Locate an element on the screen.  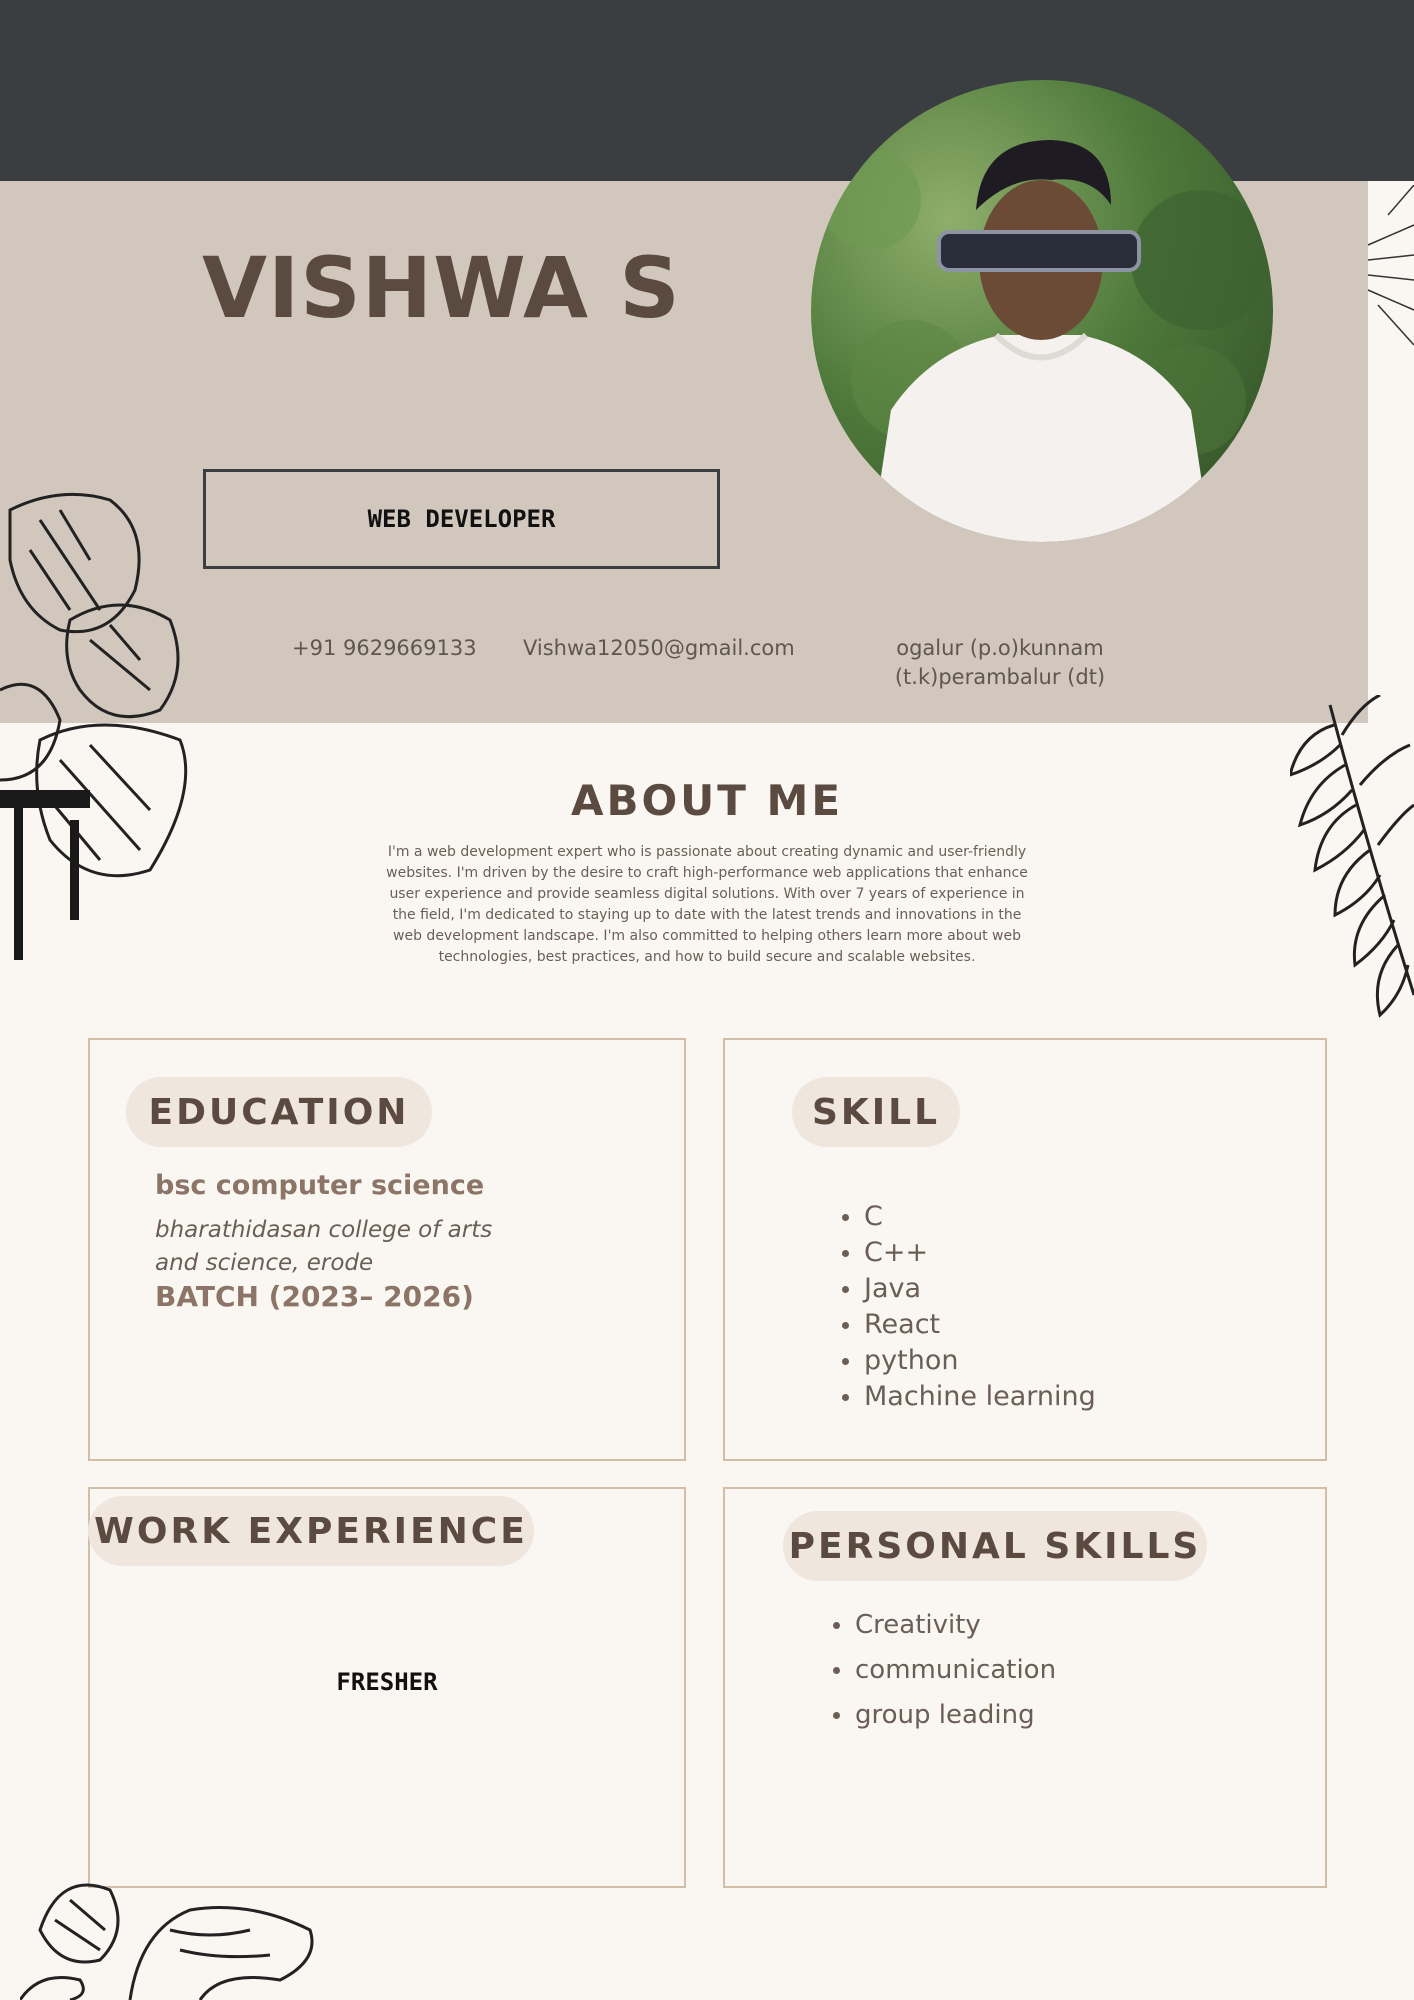
candidate-name: VISHWA S is located at coordinates (441, 288).